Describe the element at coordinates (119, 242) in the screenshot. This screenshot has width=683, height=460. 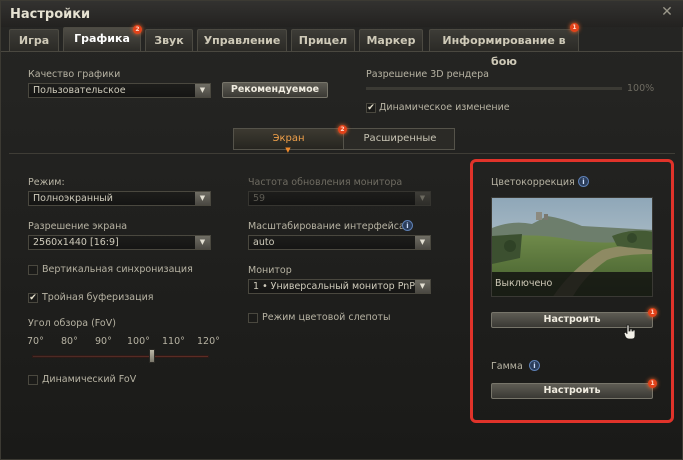
I see `resolution-select: 2560x1440 [16:9] ▼` at that location.